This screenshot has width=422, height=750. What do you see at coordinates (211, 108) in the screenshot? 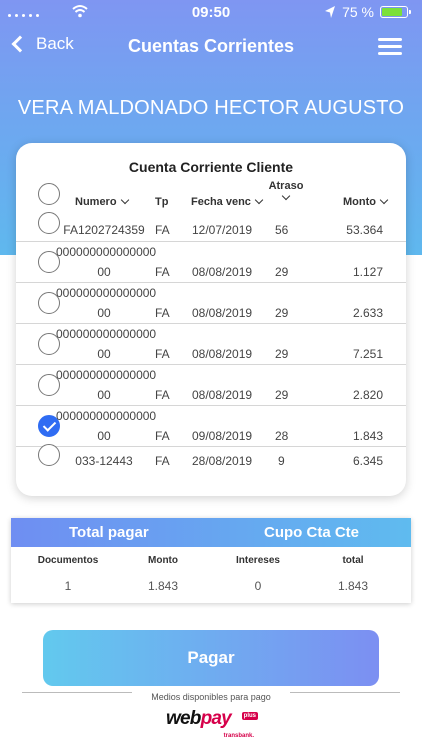
I see `customer-name: VERA MALDONADO HECTOR AUGUSTO` at bounding box center [211, 108].